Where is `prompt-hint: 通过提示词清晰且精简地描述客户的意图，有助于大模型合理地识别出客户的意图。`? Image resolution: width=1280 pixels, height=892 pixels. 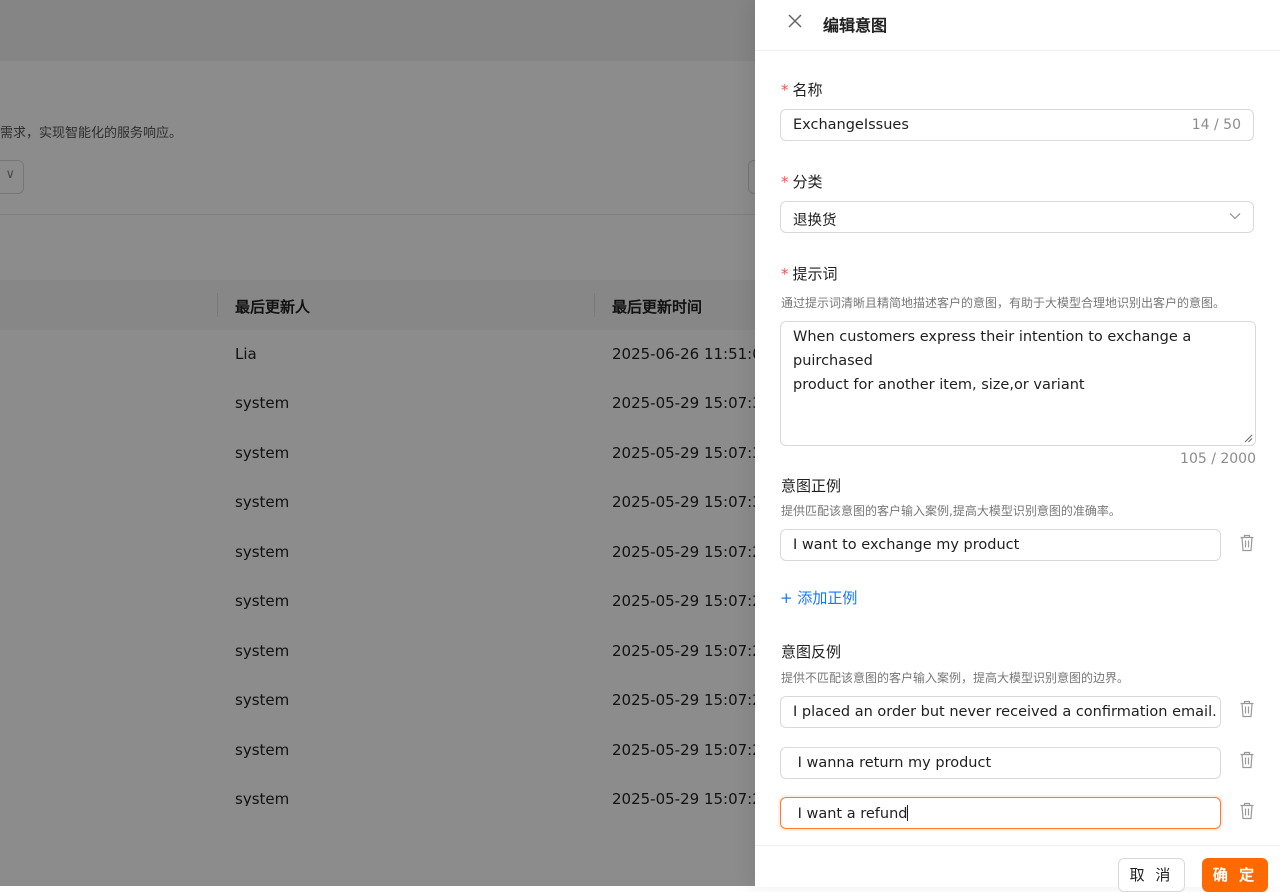
prompt-hint: 通过提示词清晰且精简地描述客户的意图，有助于大模型合理地识别出客户的意图。 is located at coordinates (1003, 303).